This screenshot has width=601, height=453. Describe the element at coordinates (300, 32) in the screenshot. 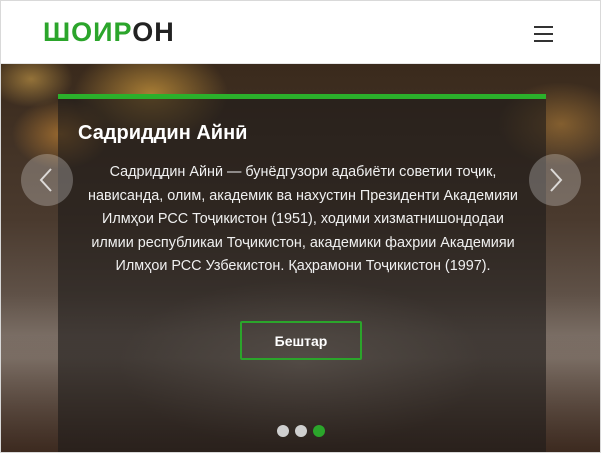

I see `site-header: ШОИРОН` at that location.